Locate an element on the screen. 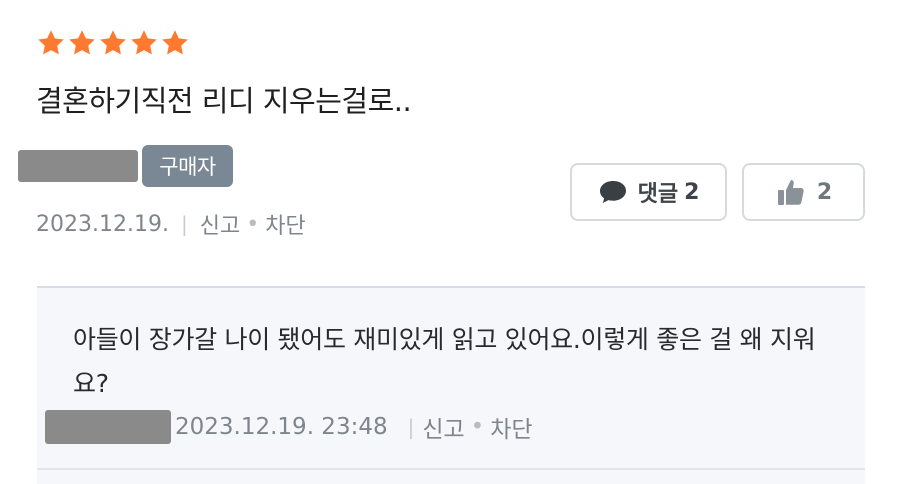  comment-button: 댓글 2 is located at coordinates (648, 192).